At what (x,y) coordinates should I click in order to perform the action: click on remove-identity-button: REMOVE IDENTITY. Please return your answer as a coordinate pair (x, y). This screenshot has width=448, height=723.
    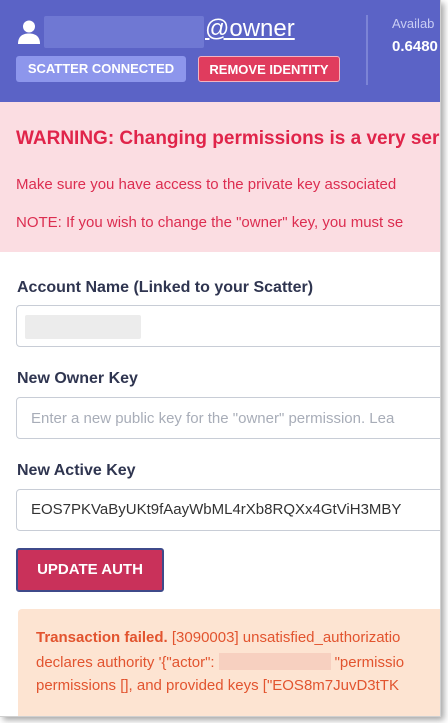
    Looking at the image, I should click on (269, 69).